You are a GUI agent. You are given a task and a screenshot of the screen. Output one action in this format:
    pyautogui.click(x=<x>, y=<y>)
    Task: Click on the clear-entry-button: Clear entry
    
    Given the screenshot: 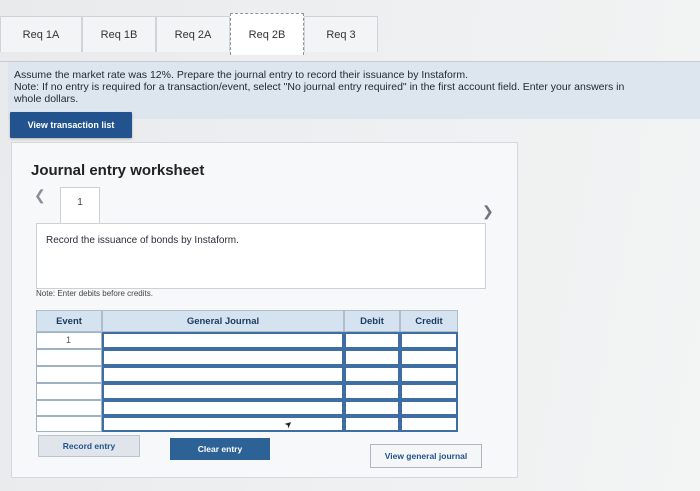 What is the action you would take?
    pyautogui.click(x=220, y=449)
    